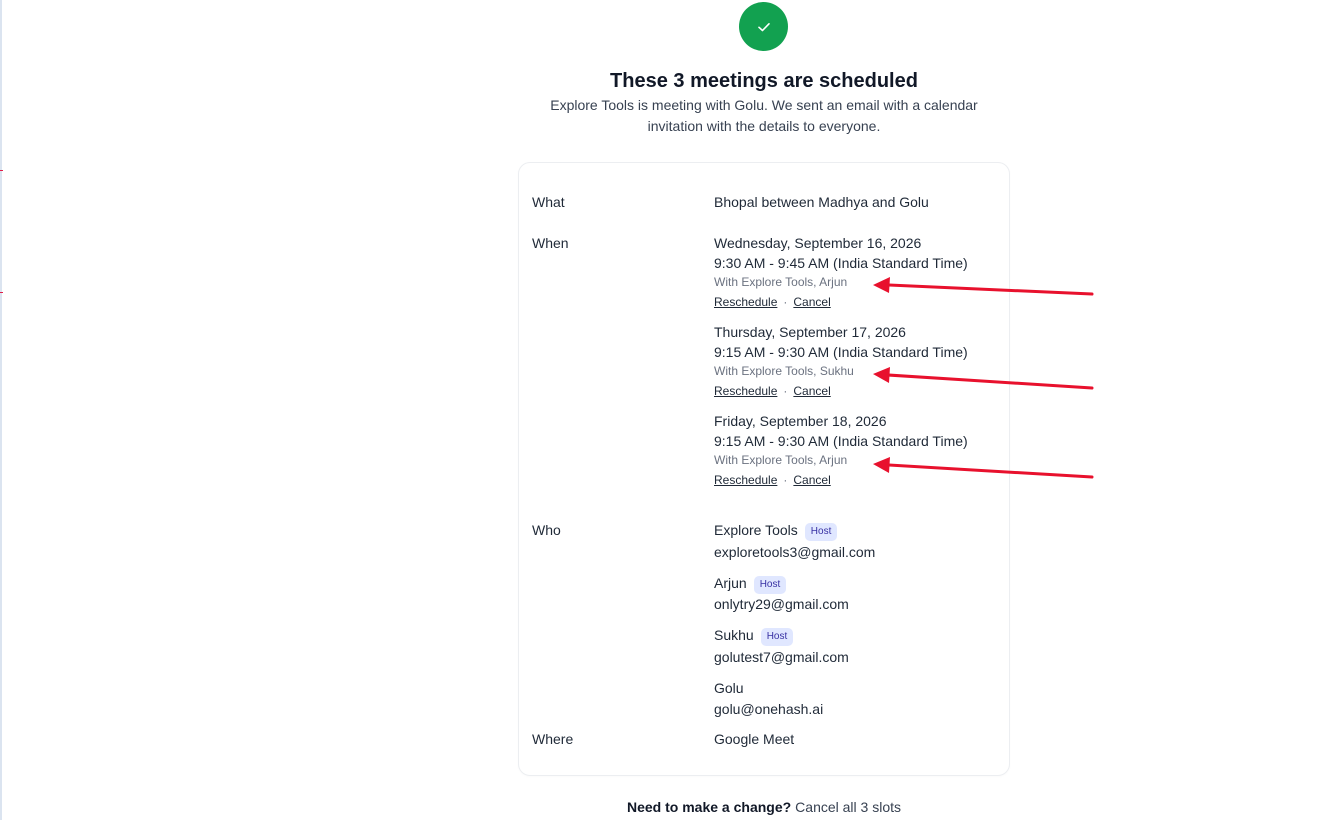  What do you see at coordinates (810, 332) in the screenshot?
I see `meeting-date: Thursday, September 17, 2026` at bounding box center [810, 332].